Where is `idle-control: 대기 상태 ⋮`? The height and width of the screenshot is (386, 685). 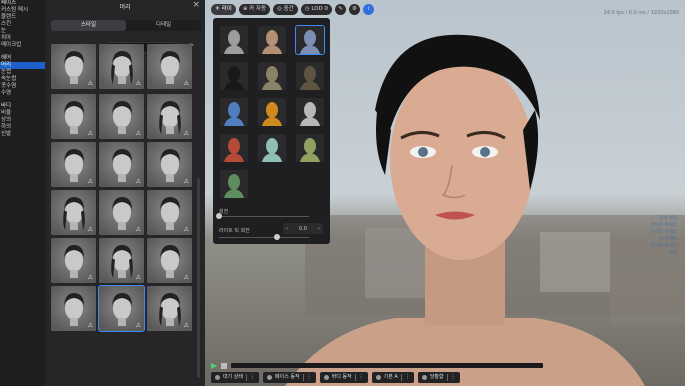
idle-control: 대기 상태 ⋮ is located at coordinates (235, 377).